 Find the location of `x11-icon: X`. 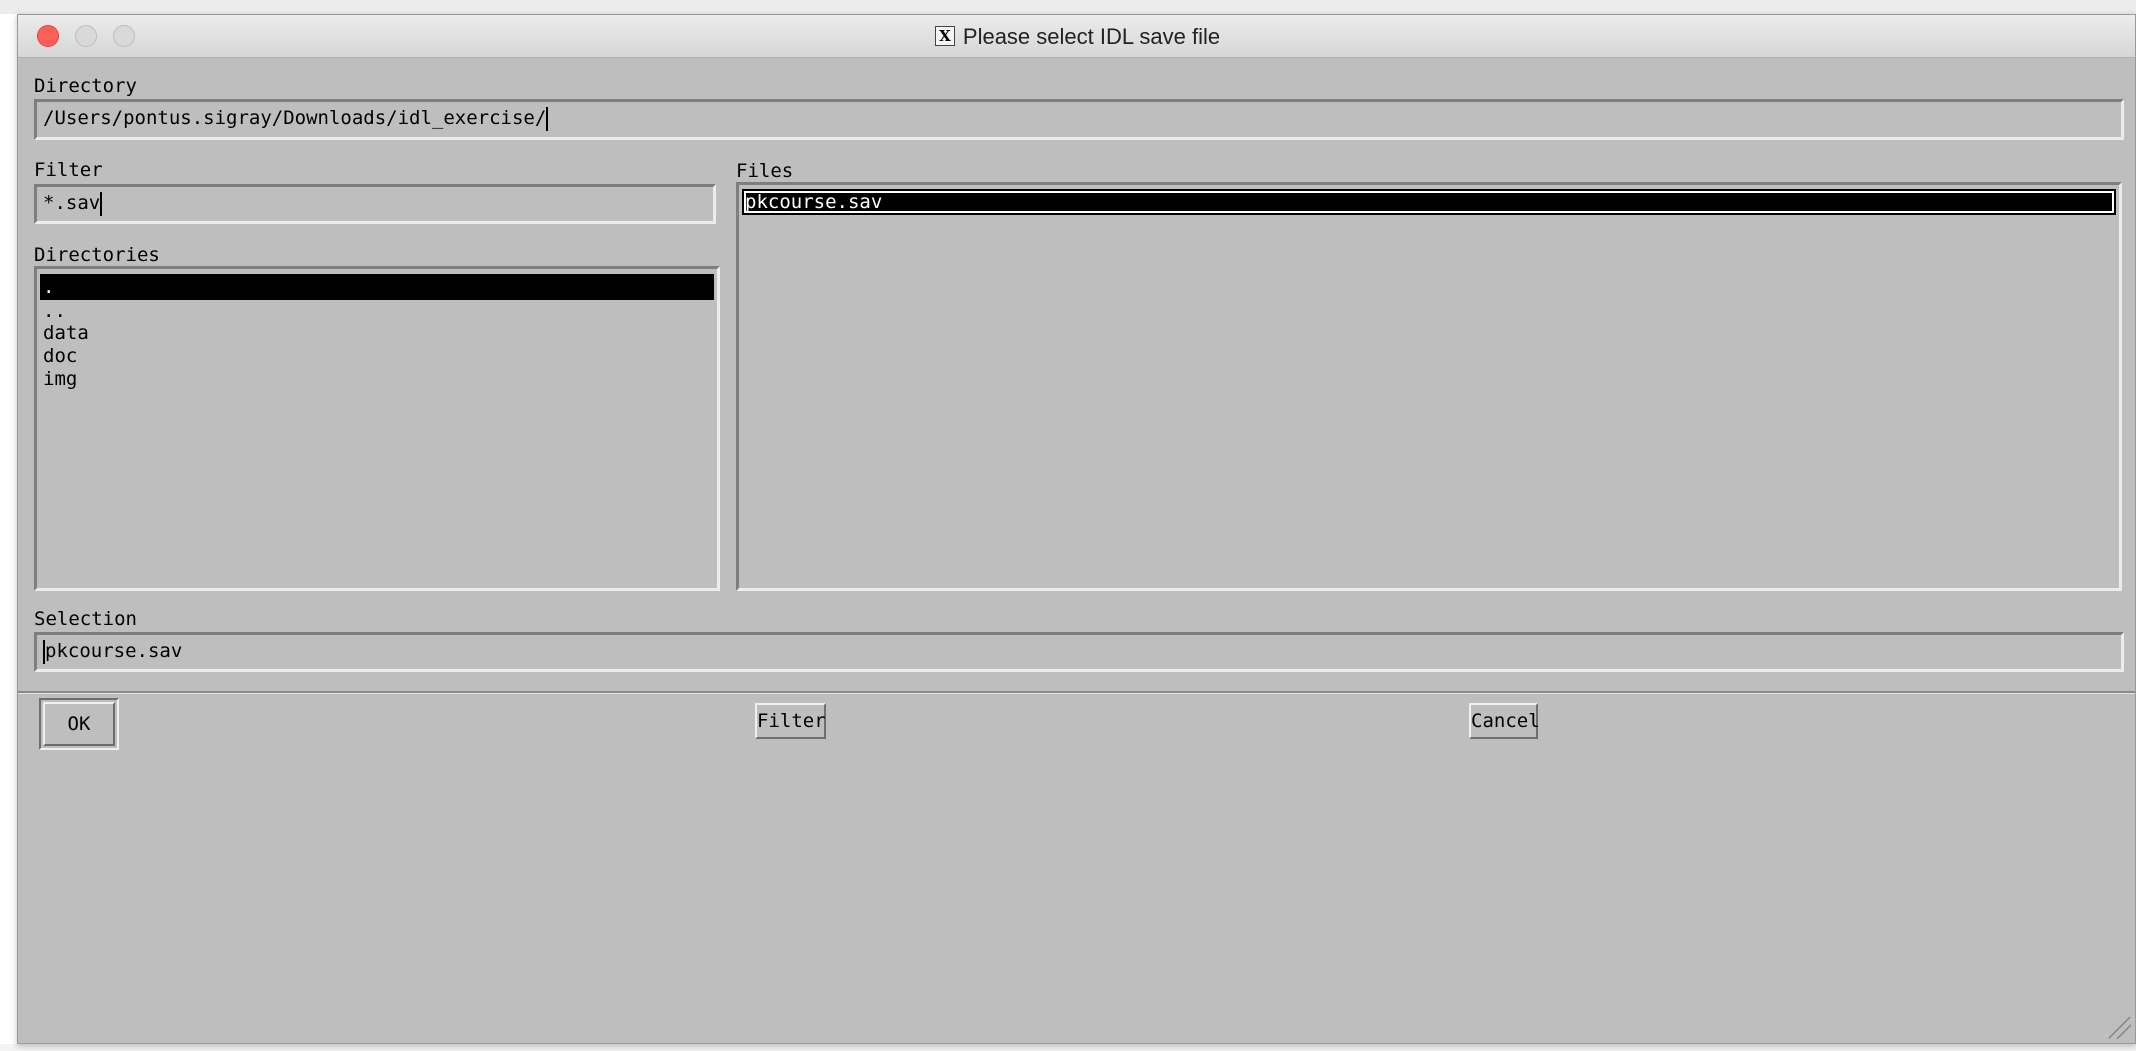

x11-icon: X is located at coordinates (944, 36).